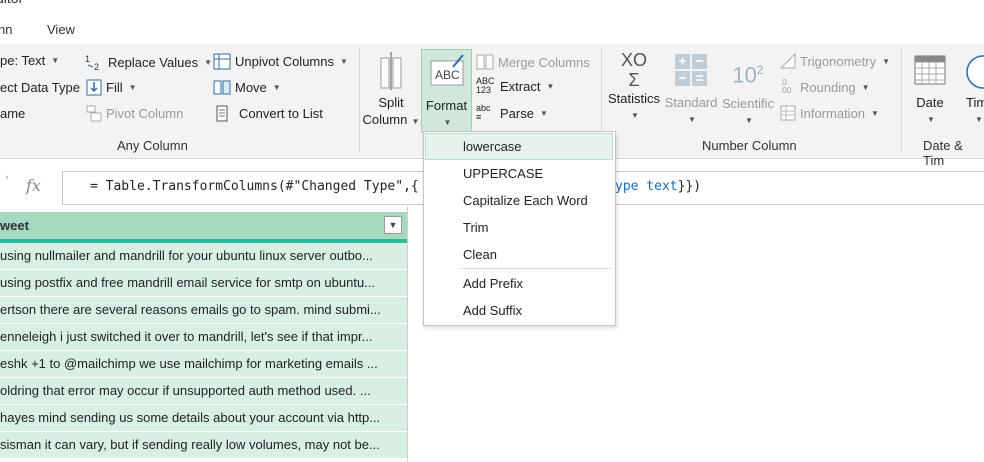 This screenshot has width=984, height=462. What do you see at coordinates (748, 104) in the screenshot?
I see `scientific-label: Scientific` at bounding box center [748, 104].